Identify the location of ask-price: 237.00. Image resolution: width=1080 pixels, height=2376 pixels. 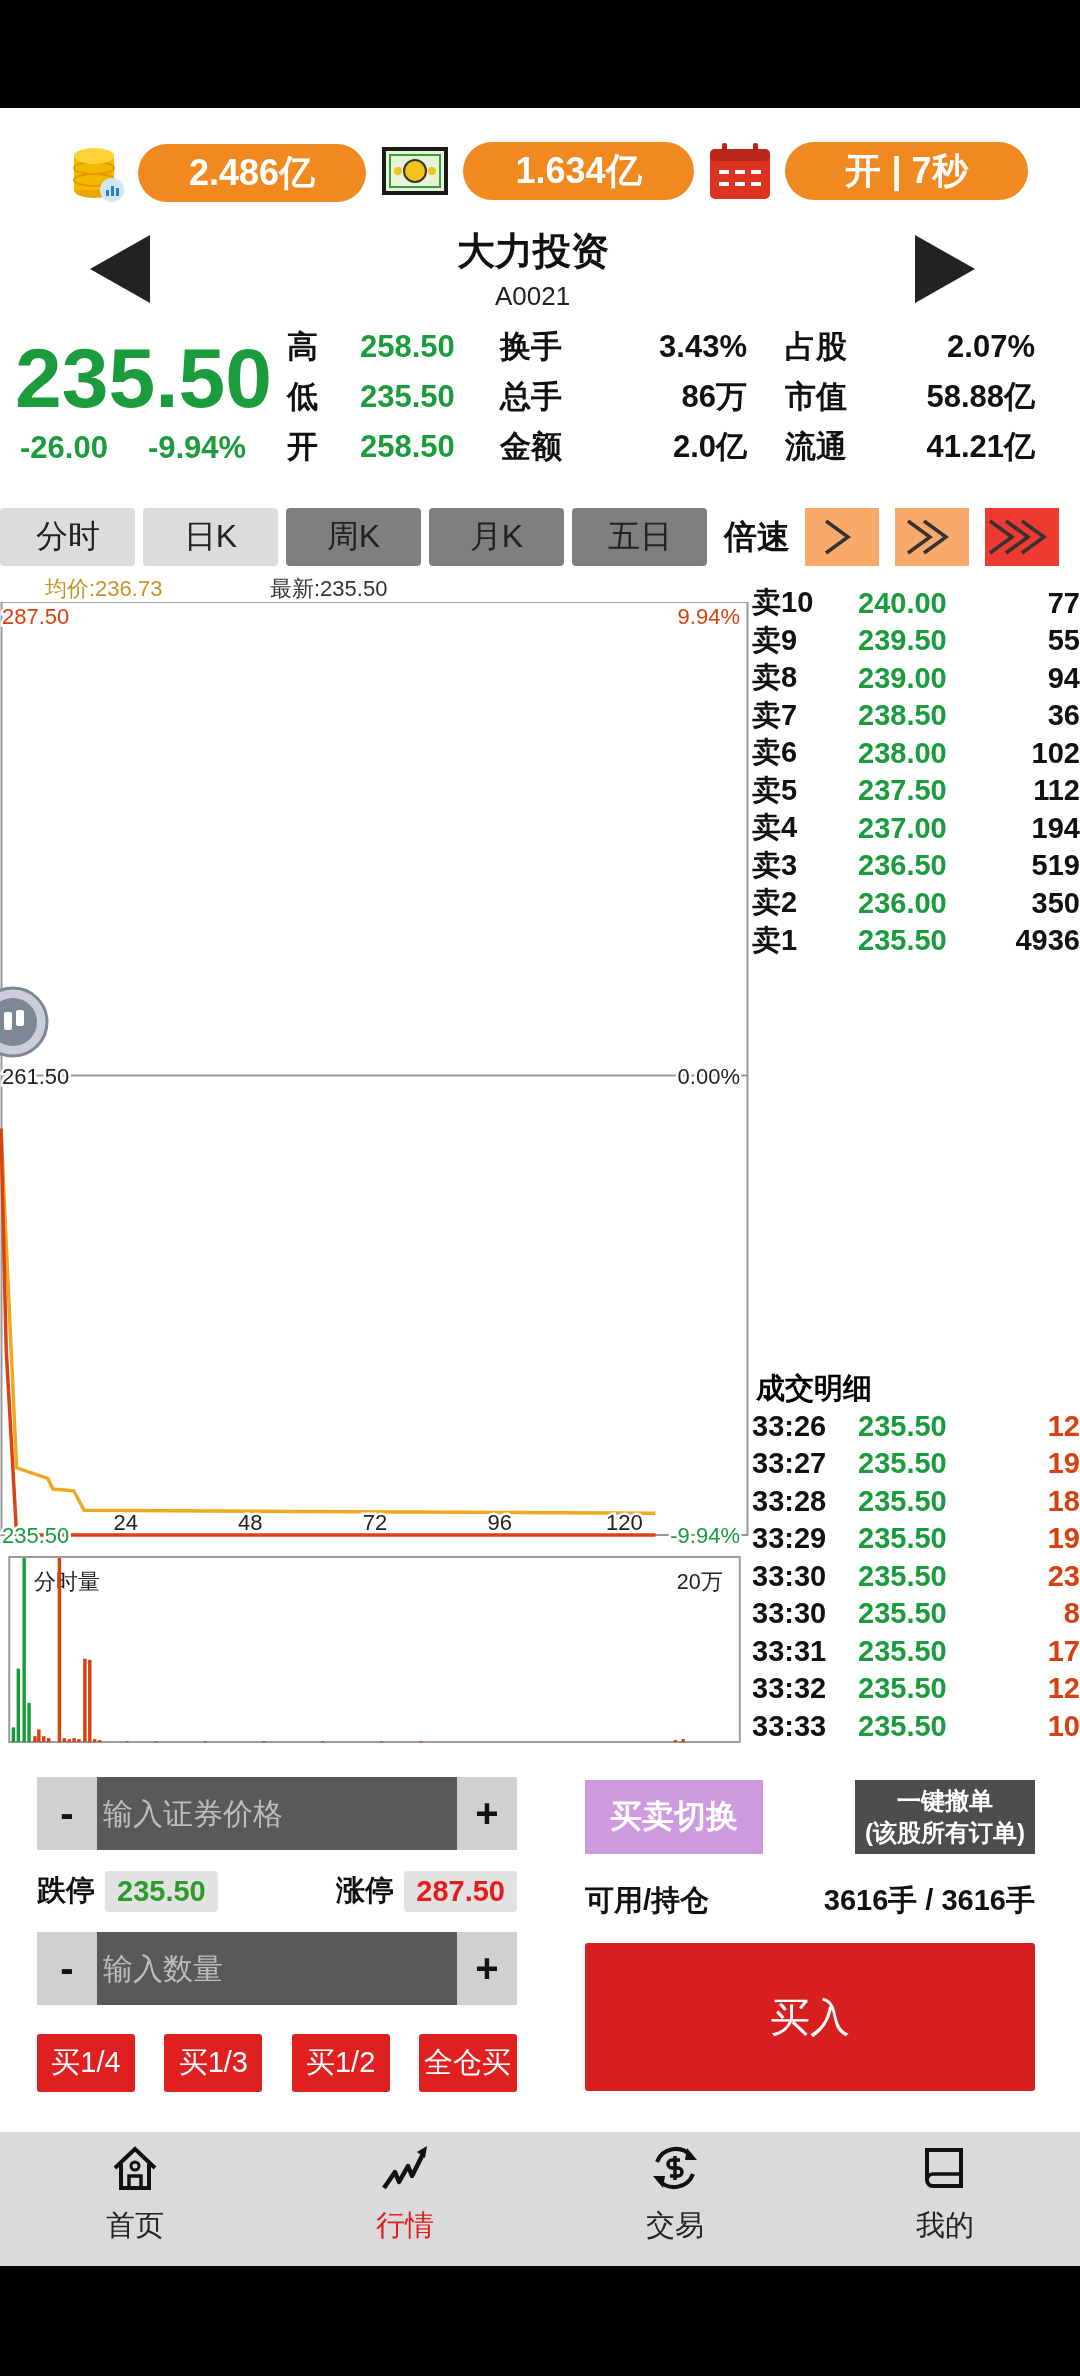
(903, 828).